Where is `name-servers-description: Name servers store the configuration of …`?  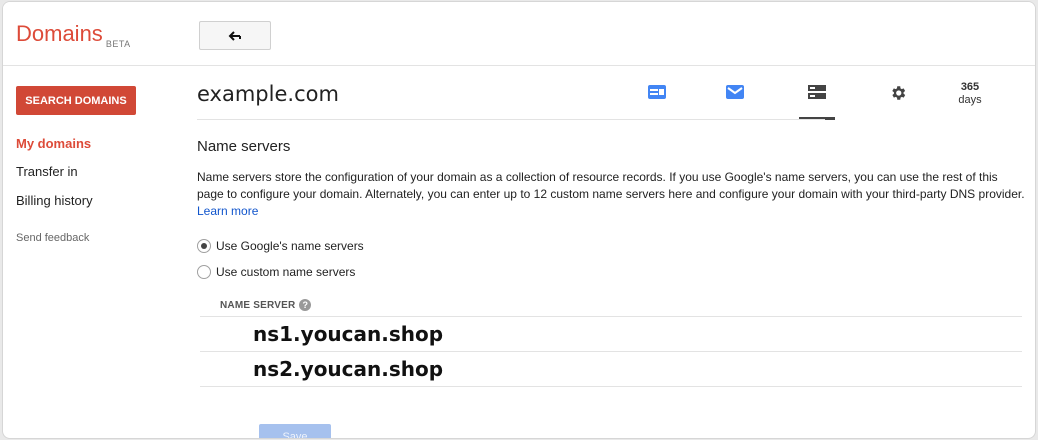
name-servers-description: Name servers store the configuration of … is located at coordinates (612, 194).